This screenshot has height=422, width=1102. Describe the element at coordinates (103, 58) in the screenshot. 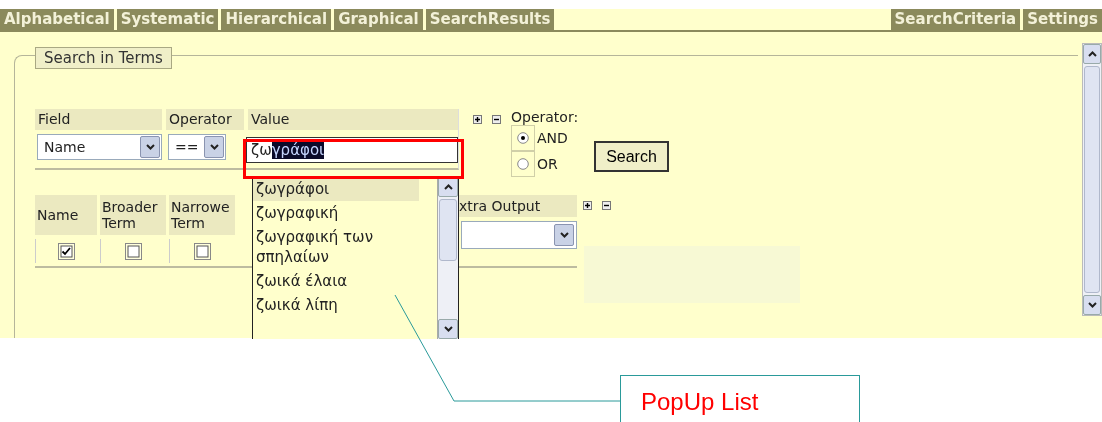

I see `legend: Search in Terms` at that location.